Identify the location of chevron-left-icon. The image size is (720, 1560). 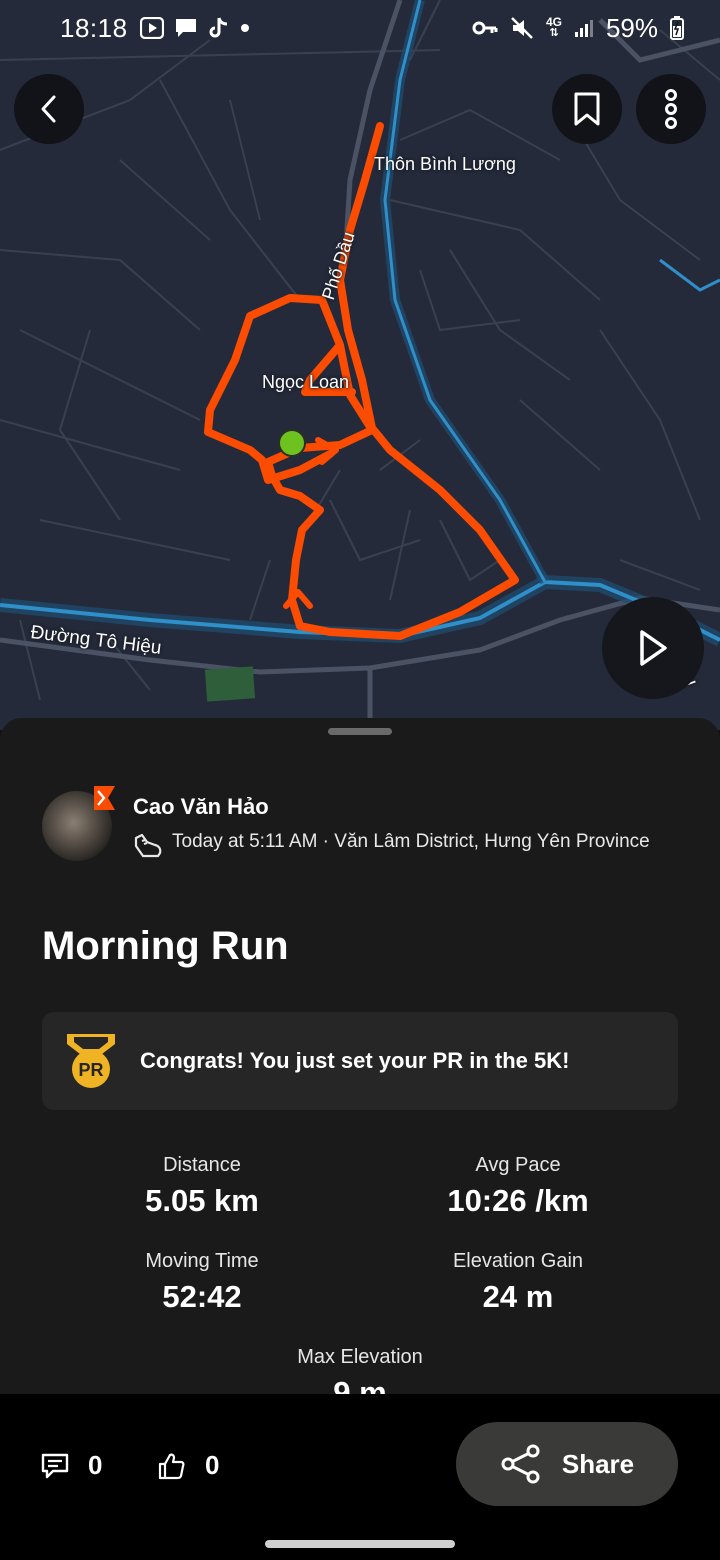
(48, 109).